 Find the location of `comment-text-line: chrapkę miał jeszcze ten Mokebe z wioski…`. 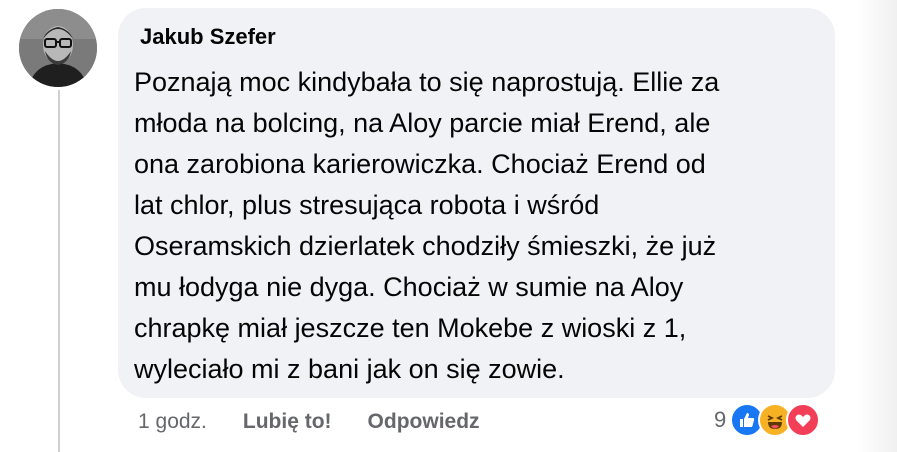

comment-text-line: chrapkę miał jeszcze ten Mokebe z wioski… is located at coordinates (410, 328).